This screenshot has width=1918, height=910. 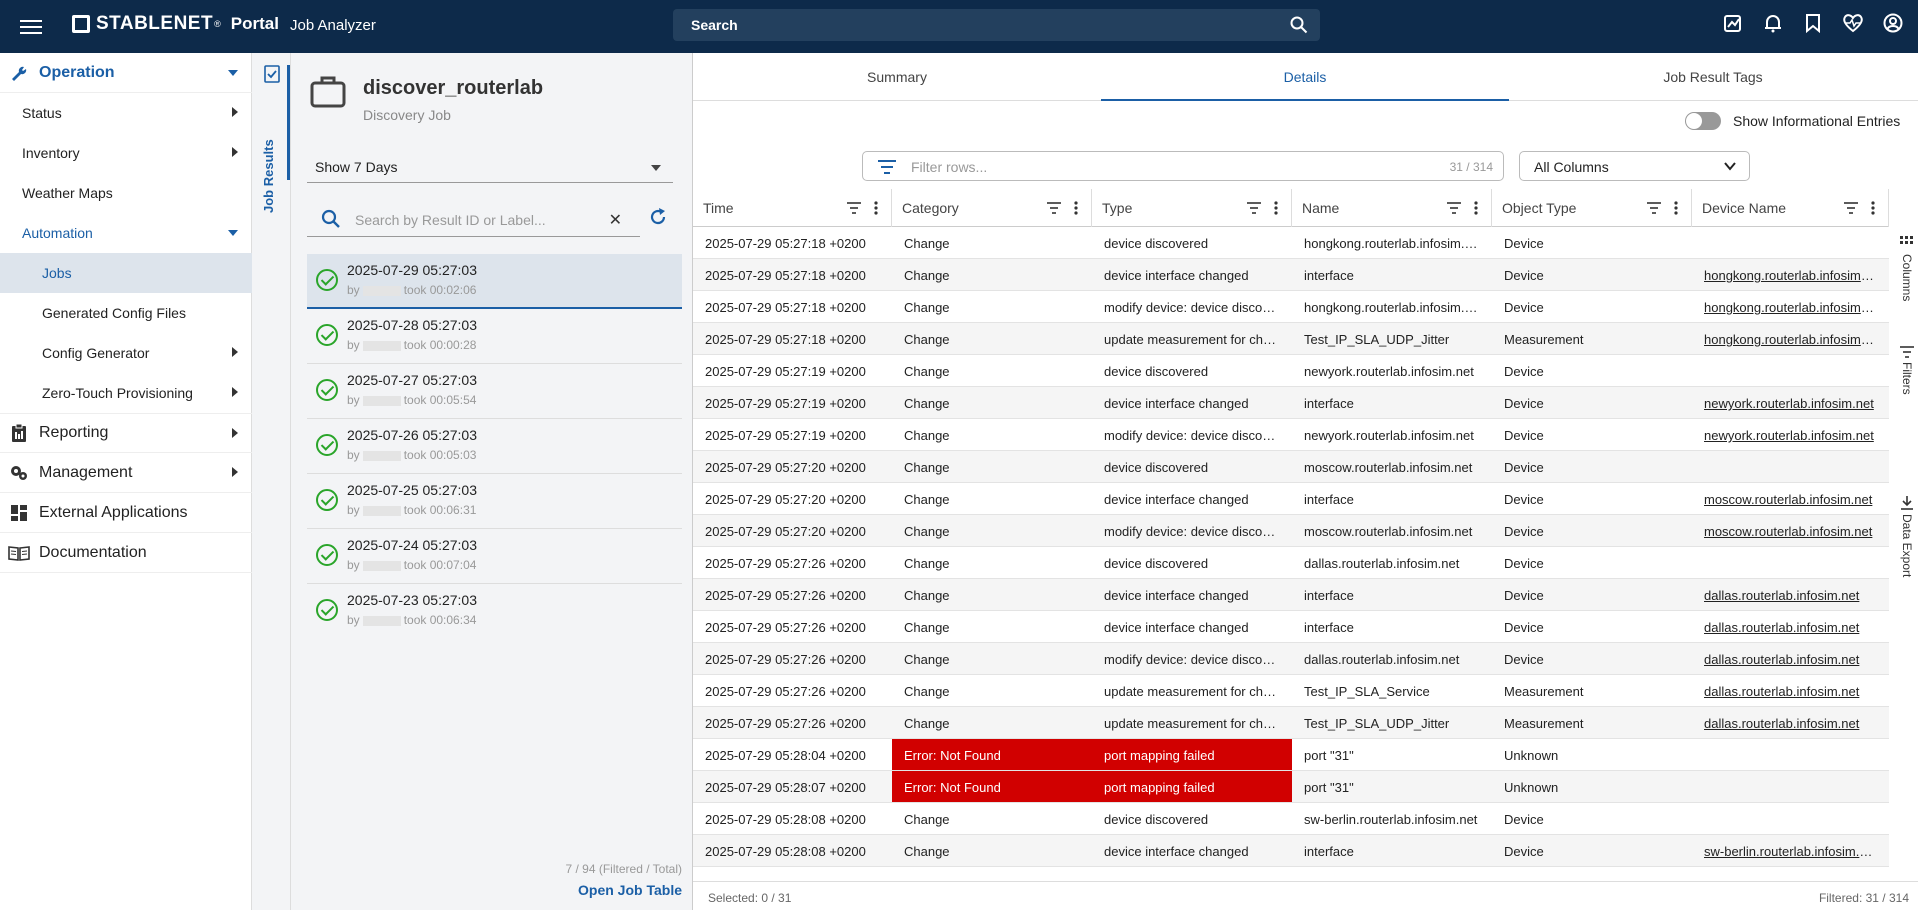 What do you see at coordinates (1392, 208) in the screenshot?
I see `column-header-name: Name` at bounding box center [1392, 208].